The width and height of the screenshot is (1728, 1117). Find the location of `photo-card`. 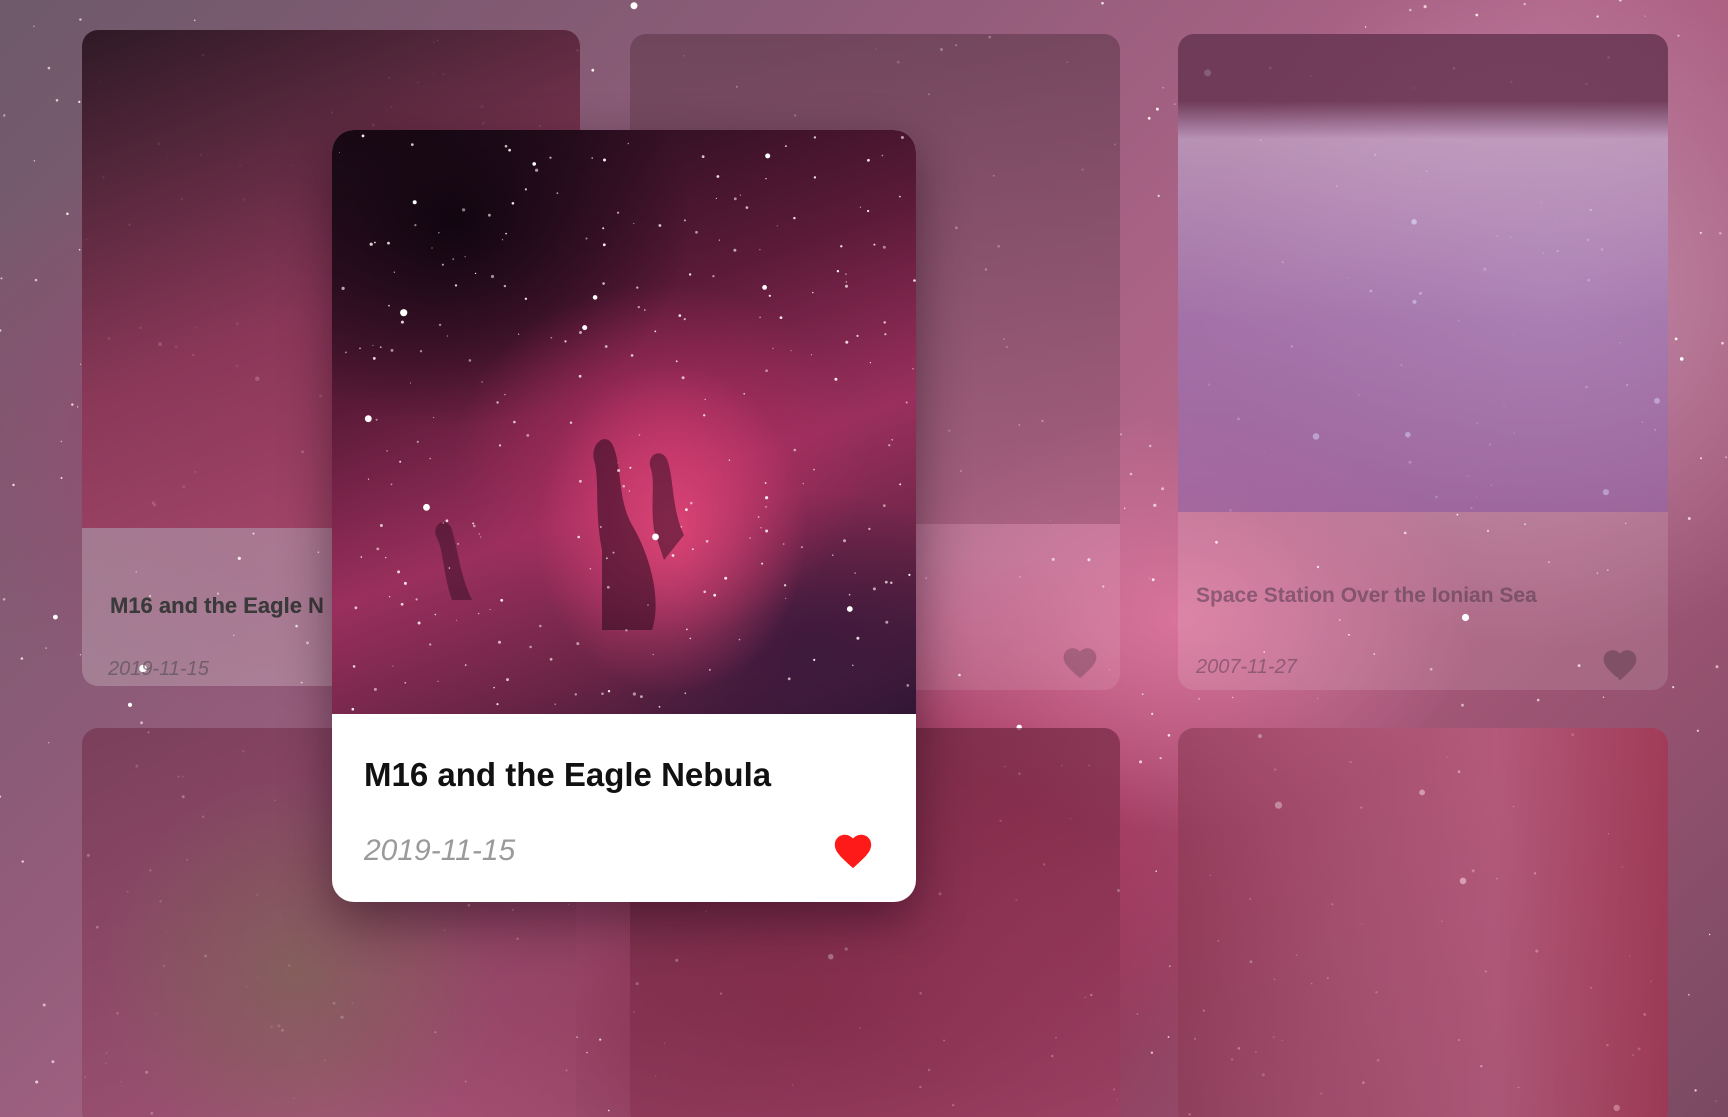

photo-card is located at coordinates (1423, 922).